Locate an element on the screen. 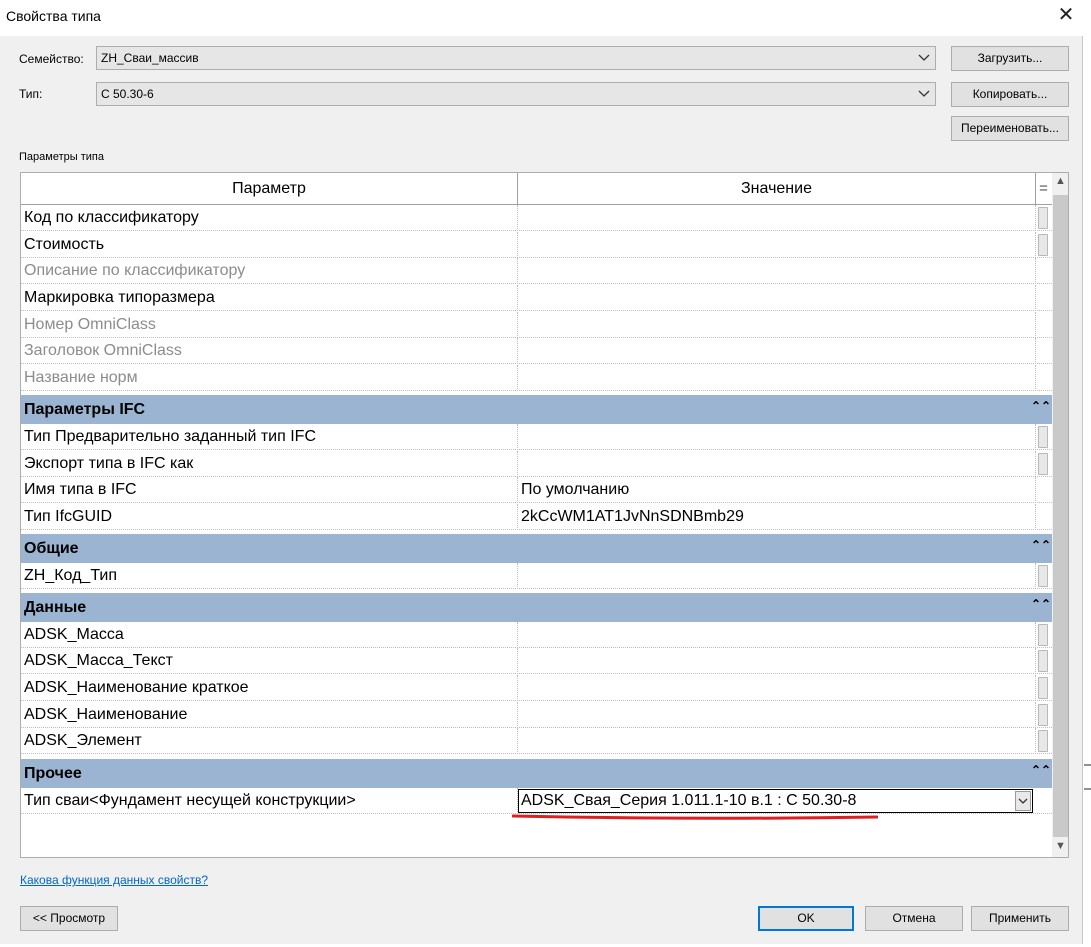  dropdown-button is located at coordinates (1023, 801).